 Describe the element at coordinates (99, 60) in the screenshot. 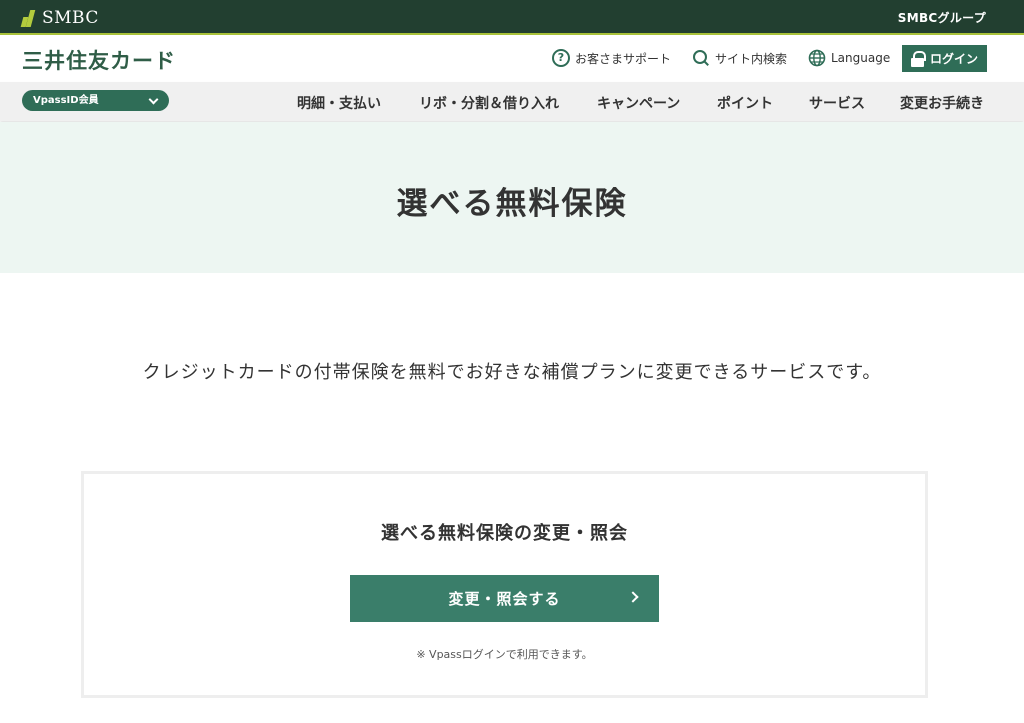

I see `brand-logo: 三井住友カード` at that location.